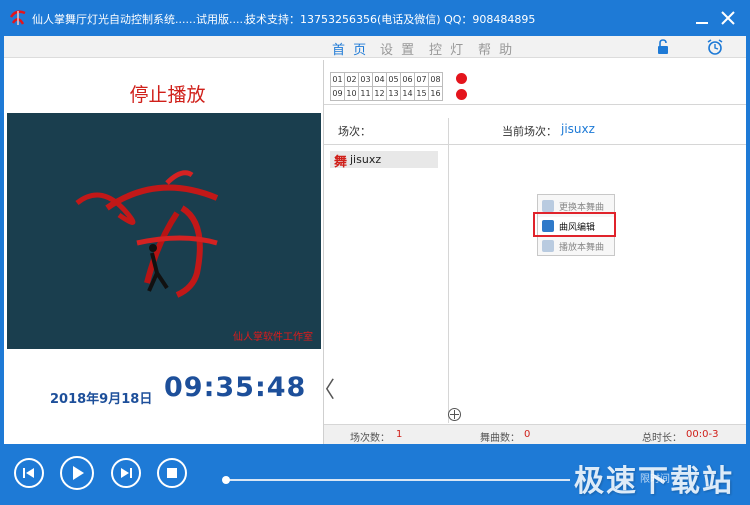  Describe the element at coordinates (17, 17) in the screenshot. I see `app-logo-icon` at that location.